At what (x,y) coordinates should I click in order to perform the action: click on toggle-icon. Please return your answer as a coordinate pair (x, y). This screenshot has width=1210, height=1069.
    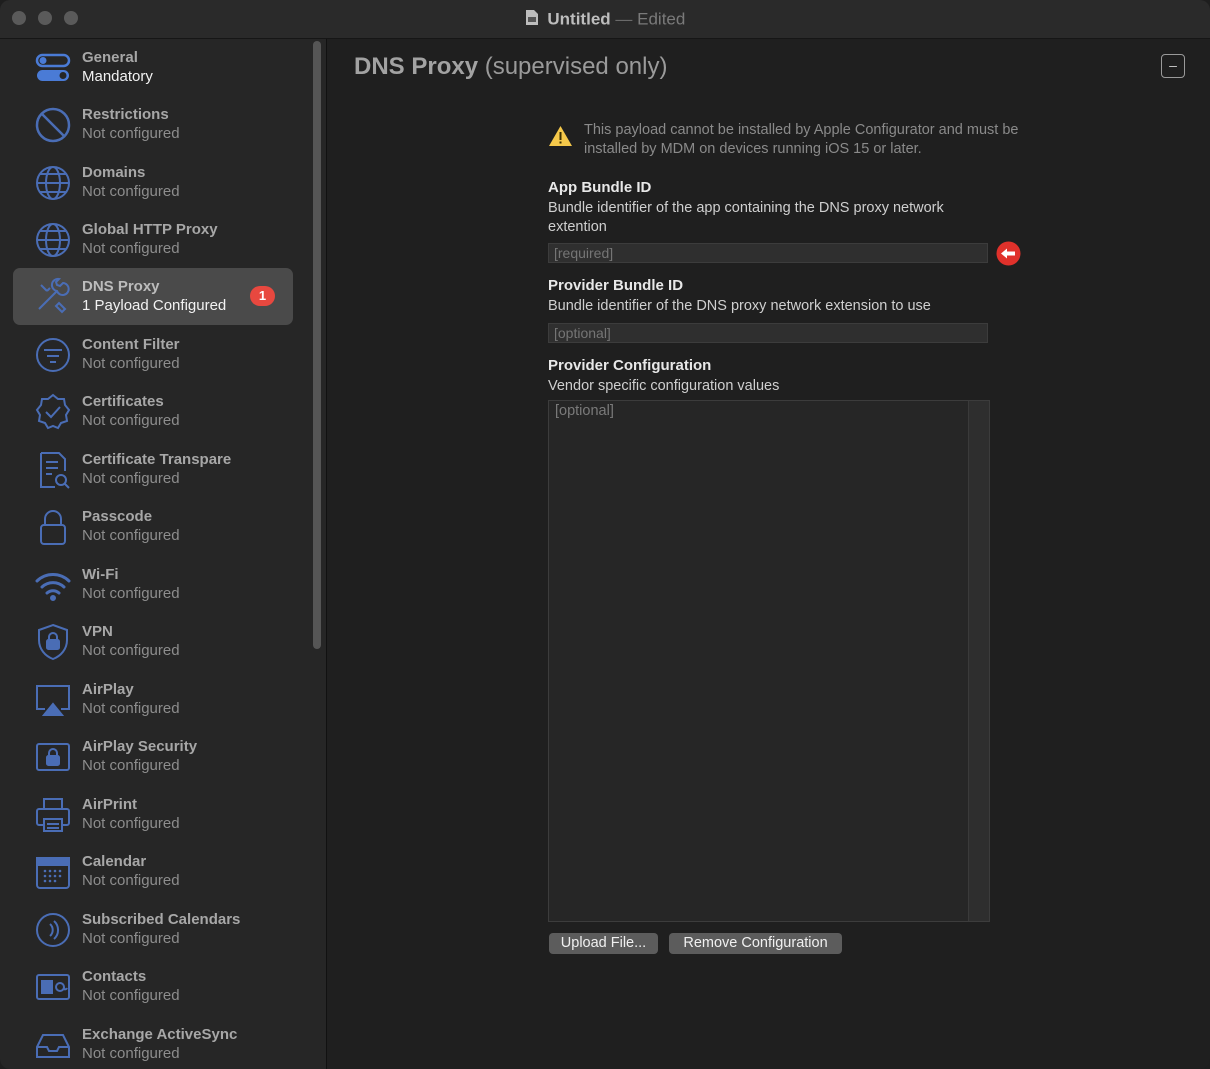
    Looking at the image, I should click on (53, 68).